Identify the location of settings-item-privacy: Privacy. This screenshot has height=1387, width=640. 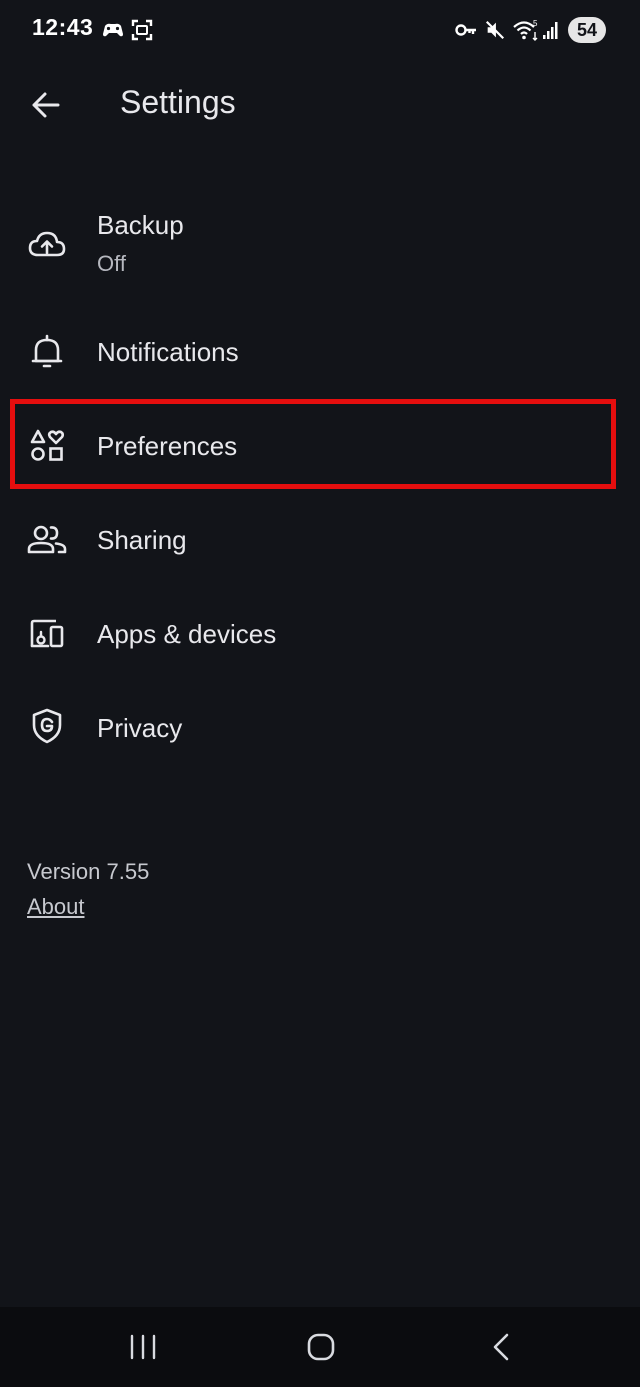
(320, 728).